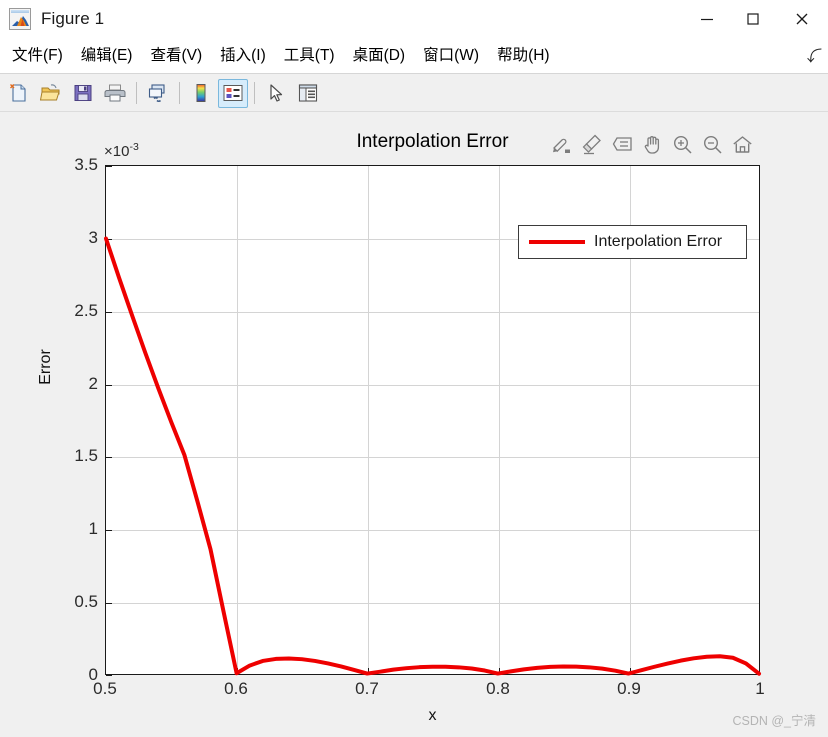 Image resolution: width=828 pixels, height=737 pixels. Describe the element at coordinates (73, 18) in the screenshot. I see `window-title: Figure 1` at that location.